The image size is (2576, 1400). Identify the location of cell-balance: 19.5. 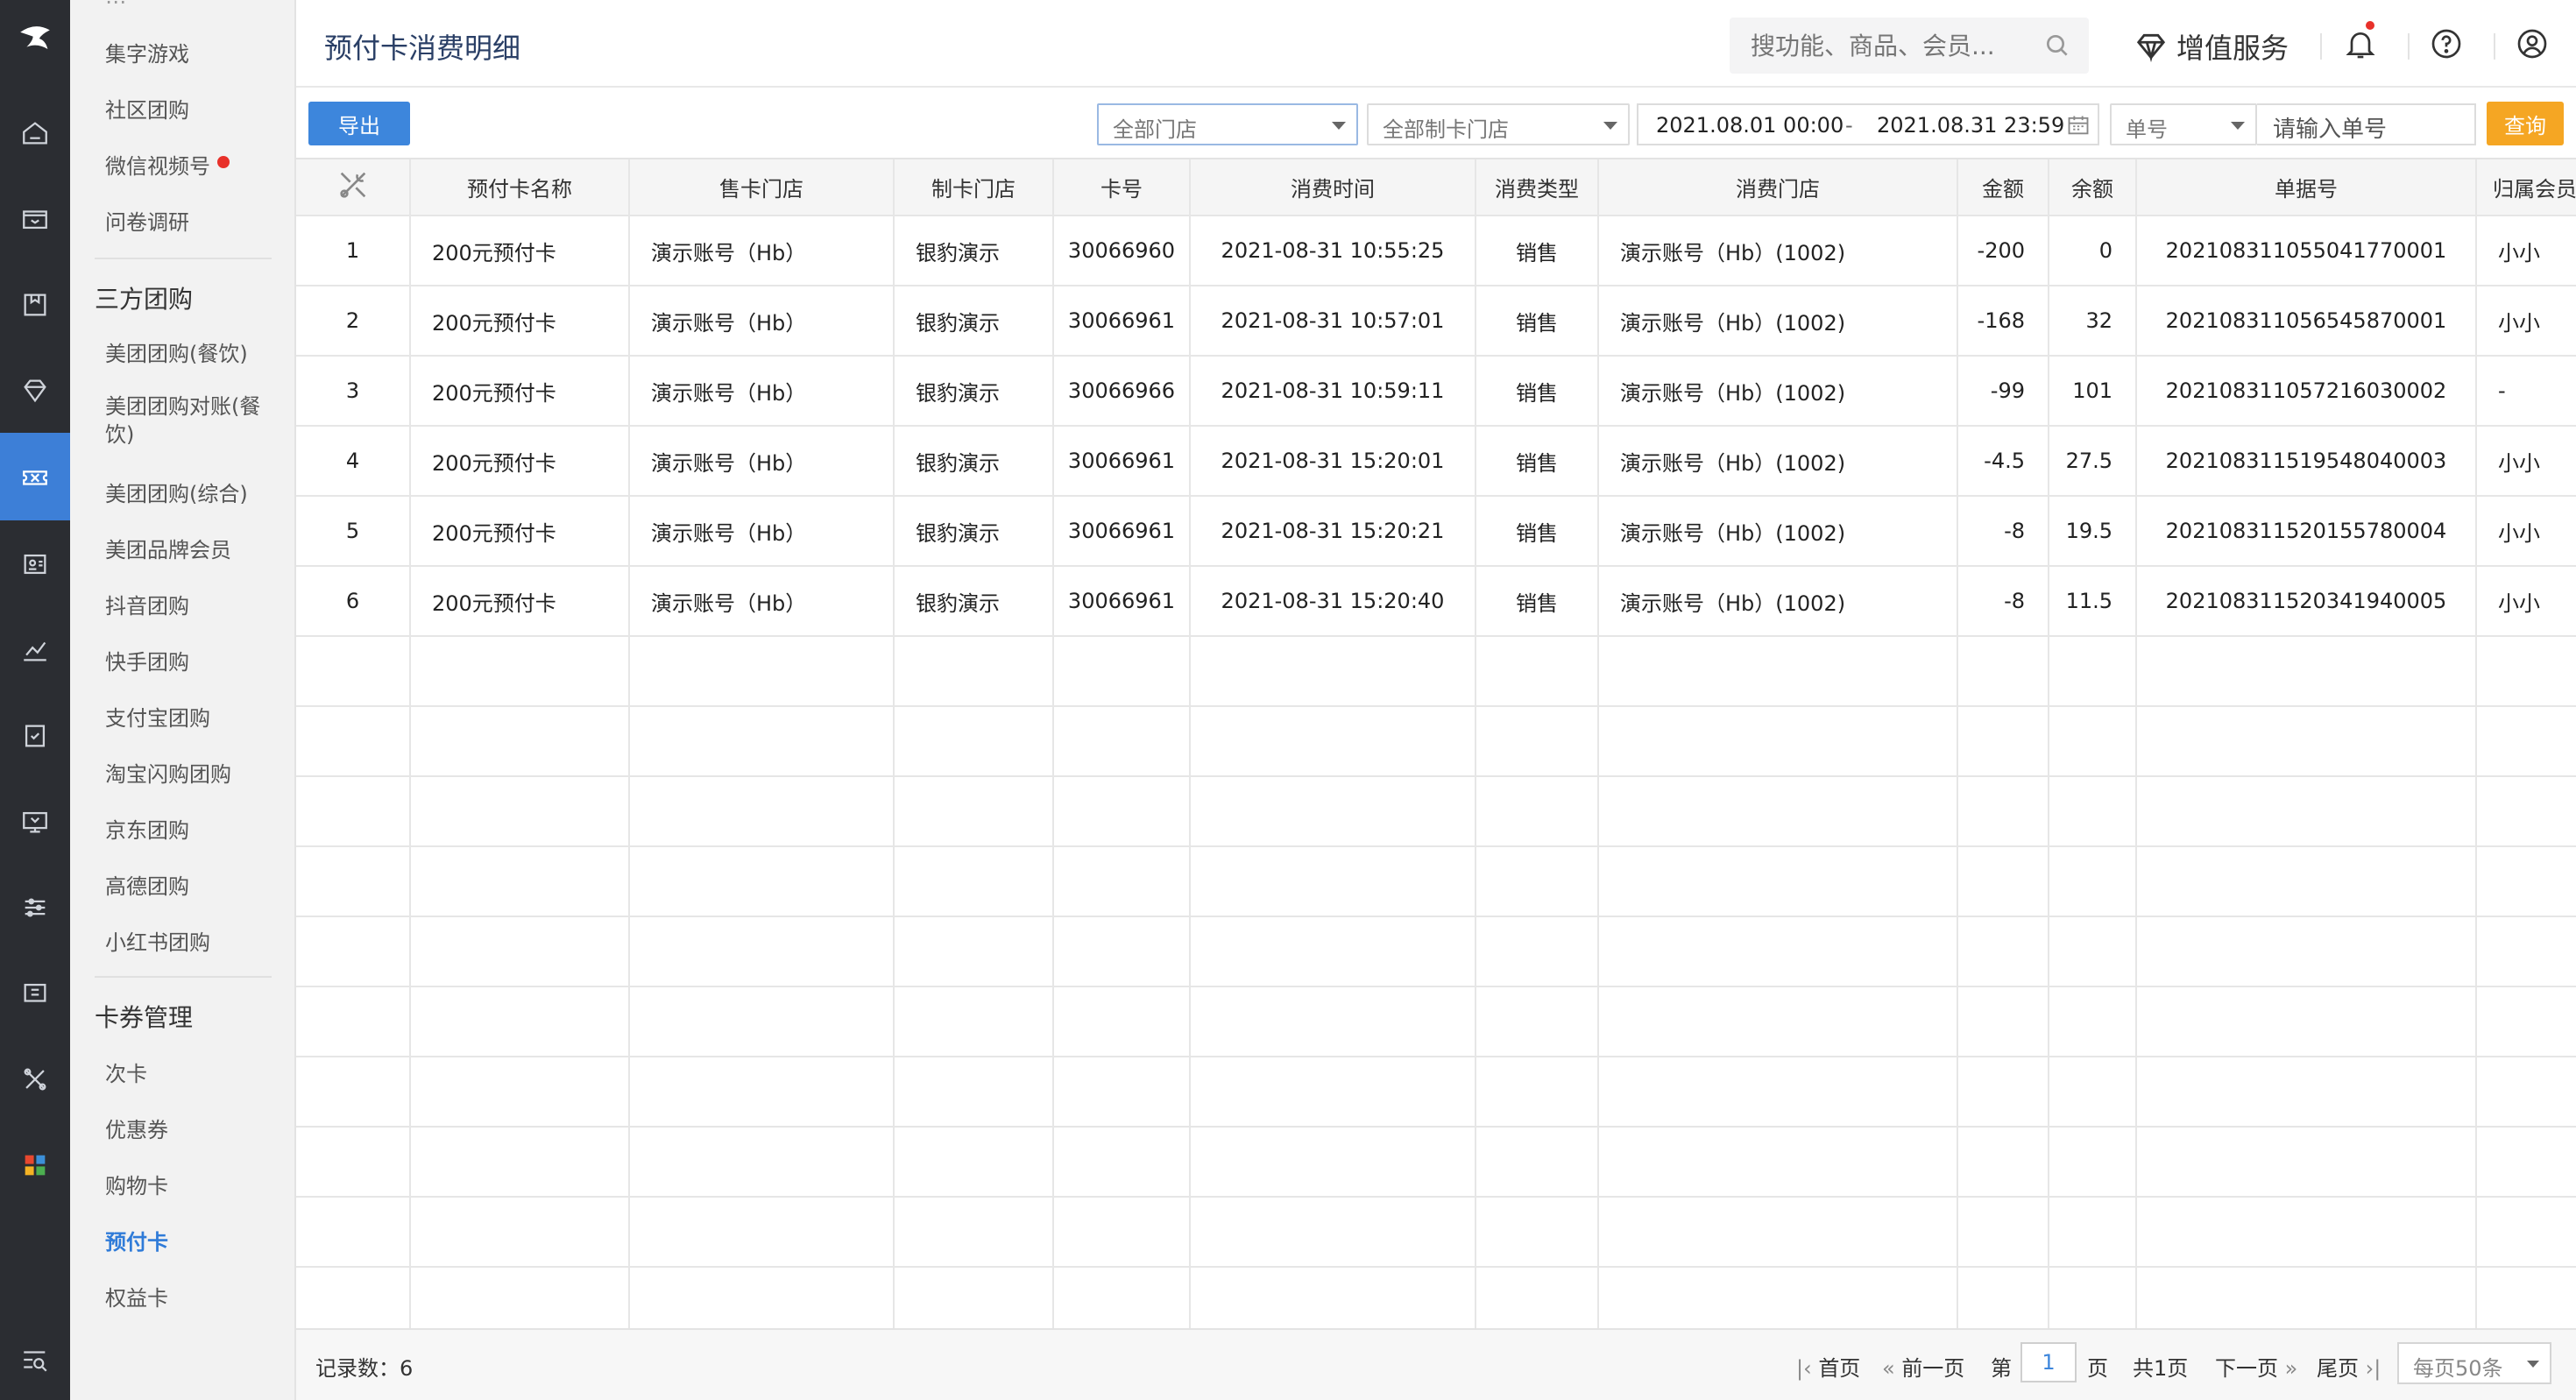
(2093, 531).